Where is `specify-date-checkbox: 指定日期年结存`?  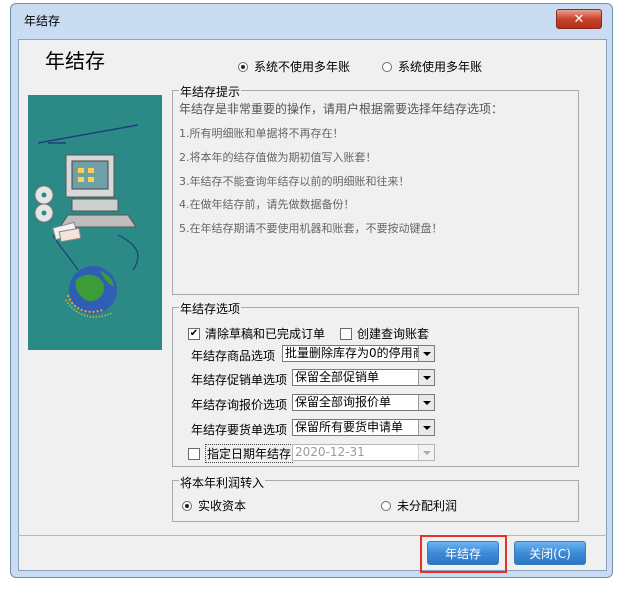
specify-date-checkbox: 指定日期年结存 is located at coordinates (241, 453).